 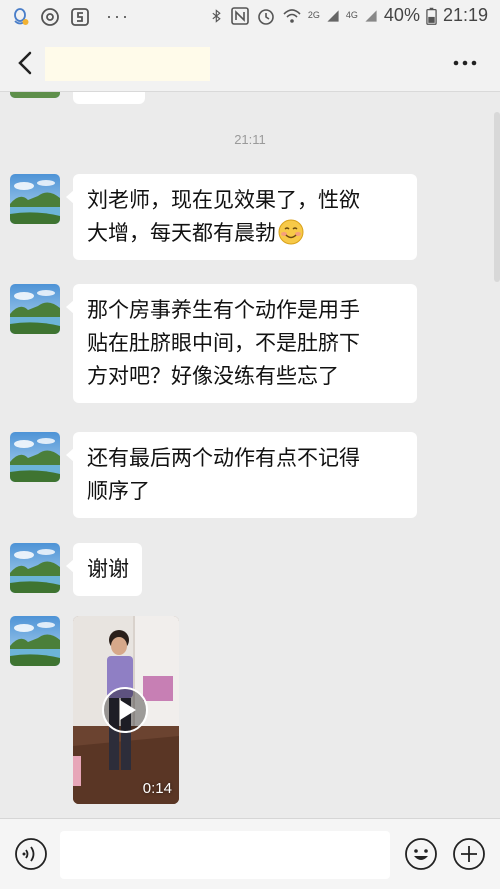 What do you see at coordinates (421, 854) in the screenshot?
I see `emoji-icon` at bounding box center [421, 854].